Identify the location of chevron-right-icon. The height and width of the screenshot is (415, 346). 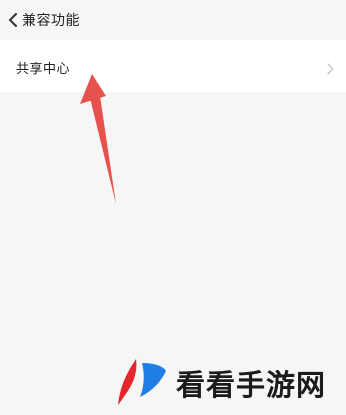
(330, 69).